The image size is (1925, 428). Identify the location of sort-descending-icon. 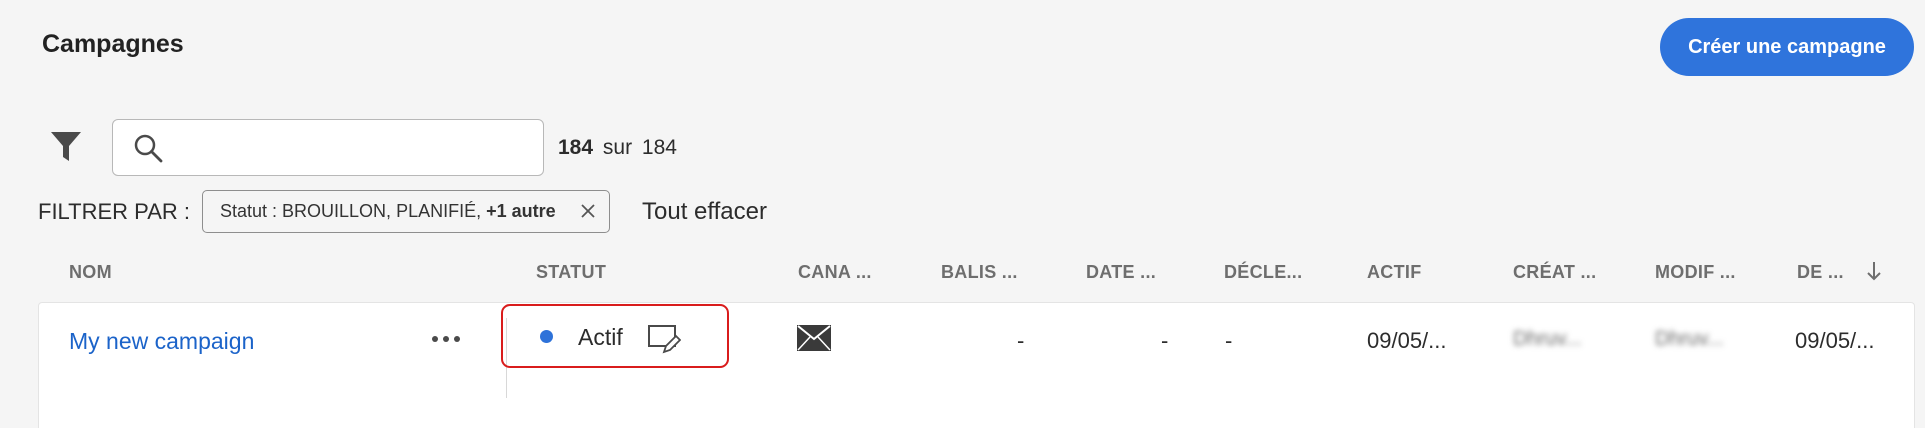
(1874, 271).